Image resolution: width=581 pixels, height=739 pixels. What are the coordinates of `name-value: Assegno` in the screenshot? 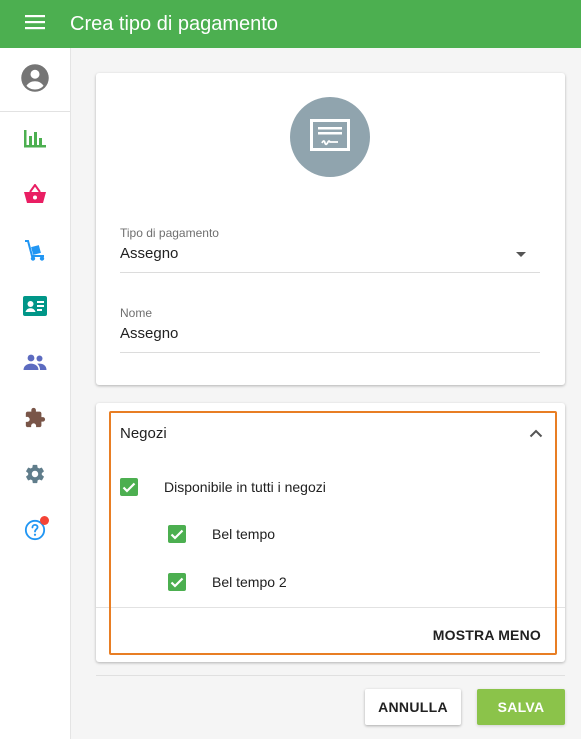 It's located at (149, 333).